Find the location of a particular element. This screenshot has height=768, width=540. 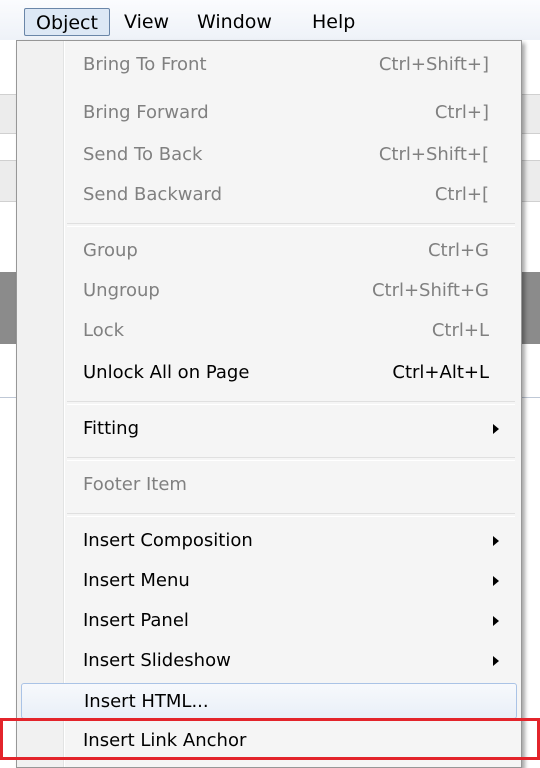

menu-item-shortcut: Ctrl+[ is located at coordinates (461, 194).